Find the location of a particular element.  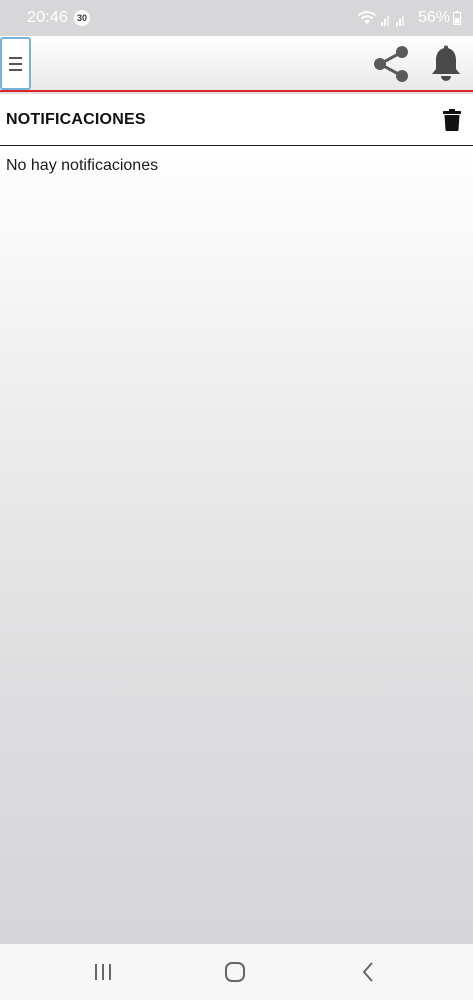

status-bar: 20:46 30 56% is located at coordinates (236, 18).